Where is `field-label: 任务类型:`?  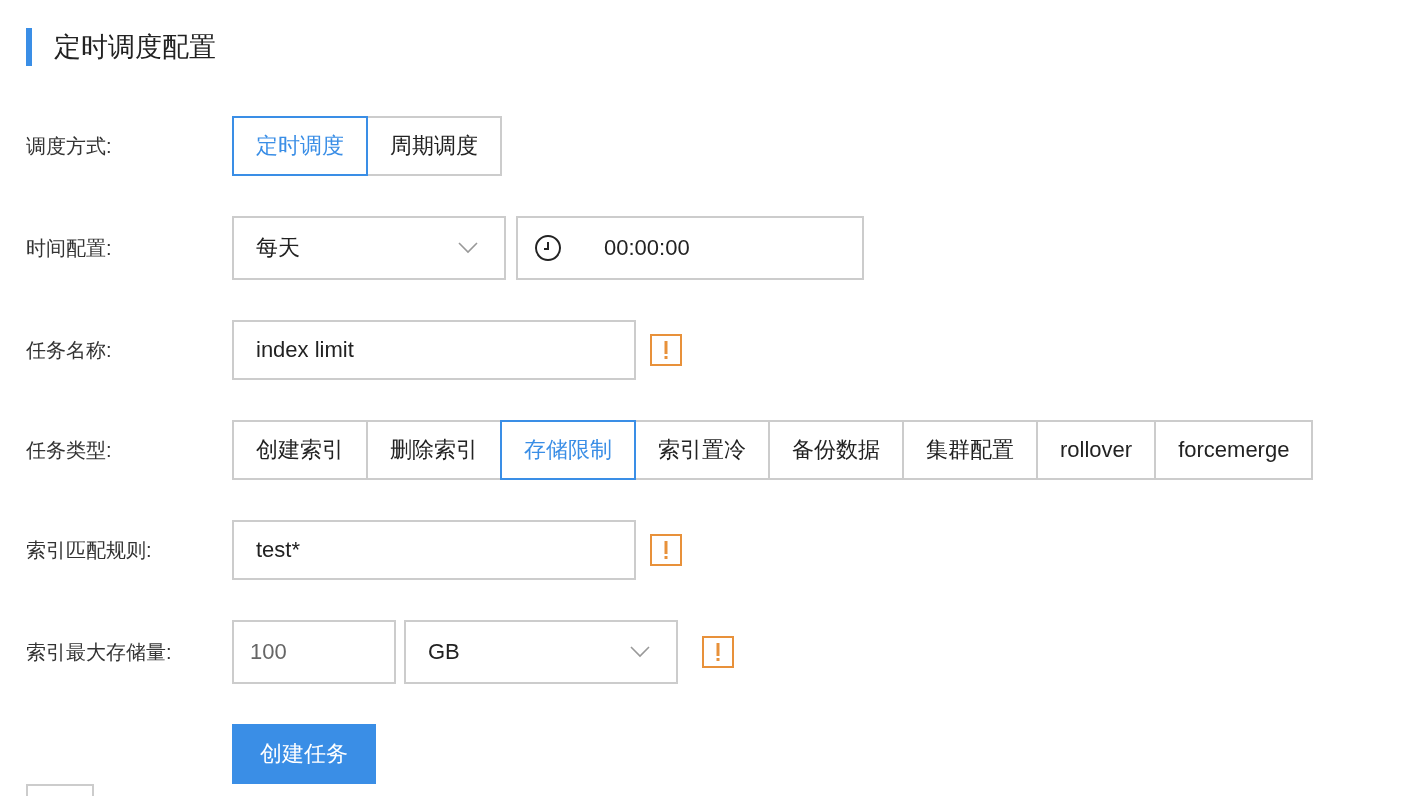 field-label: 任务类型: is located at coordinates (69, 450).